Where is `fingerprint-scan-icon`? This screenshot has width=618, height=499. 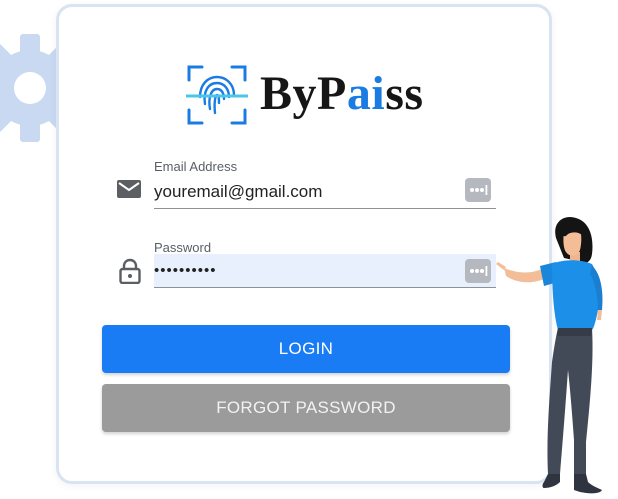
fingerprint-scan-icon is located at coordinates (217, 95).